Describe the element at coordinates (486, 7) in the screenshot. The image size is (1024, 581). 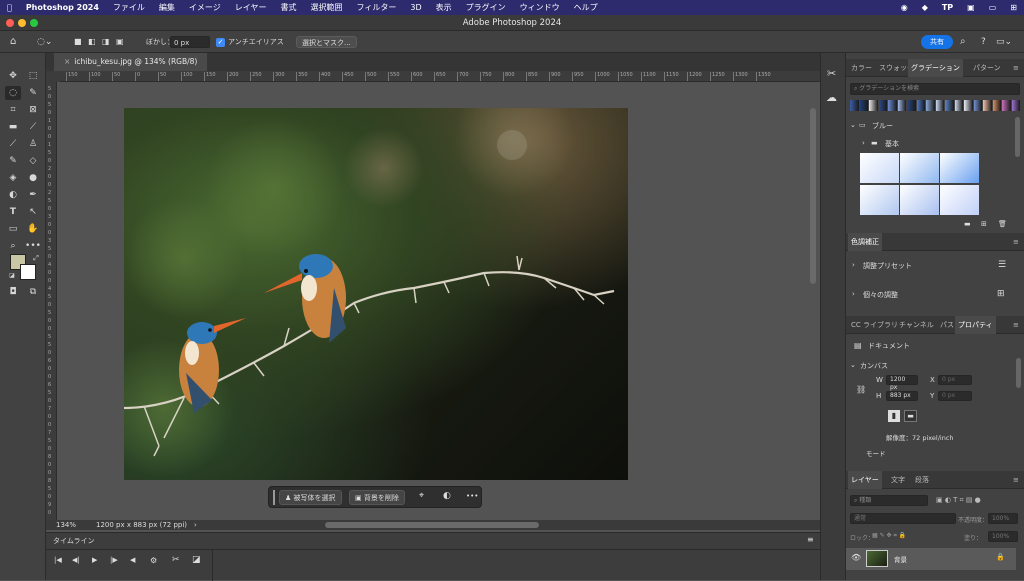
I see `menu-plugins: プラグイン` at that location.